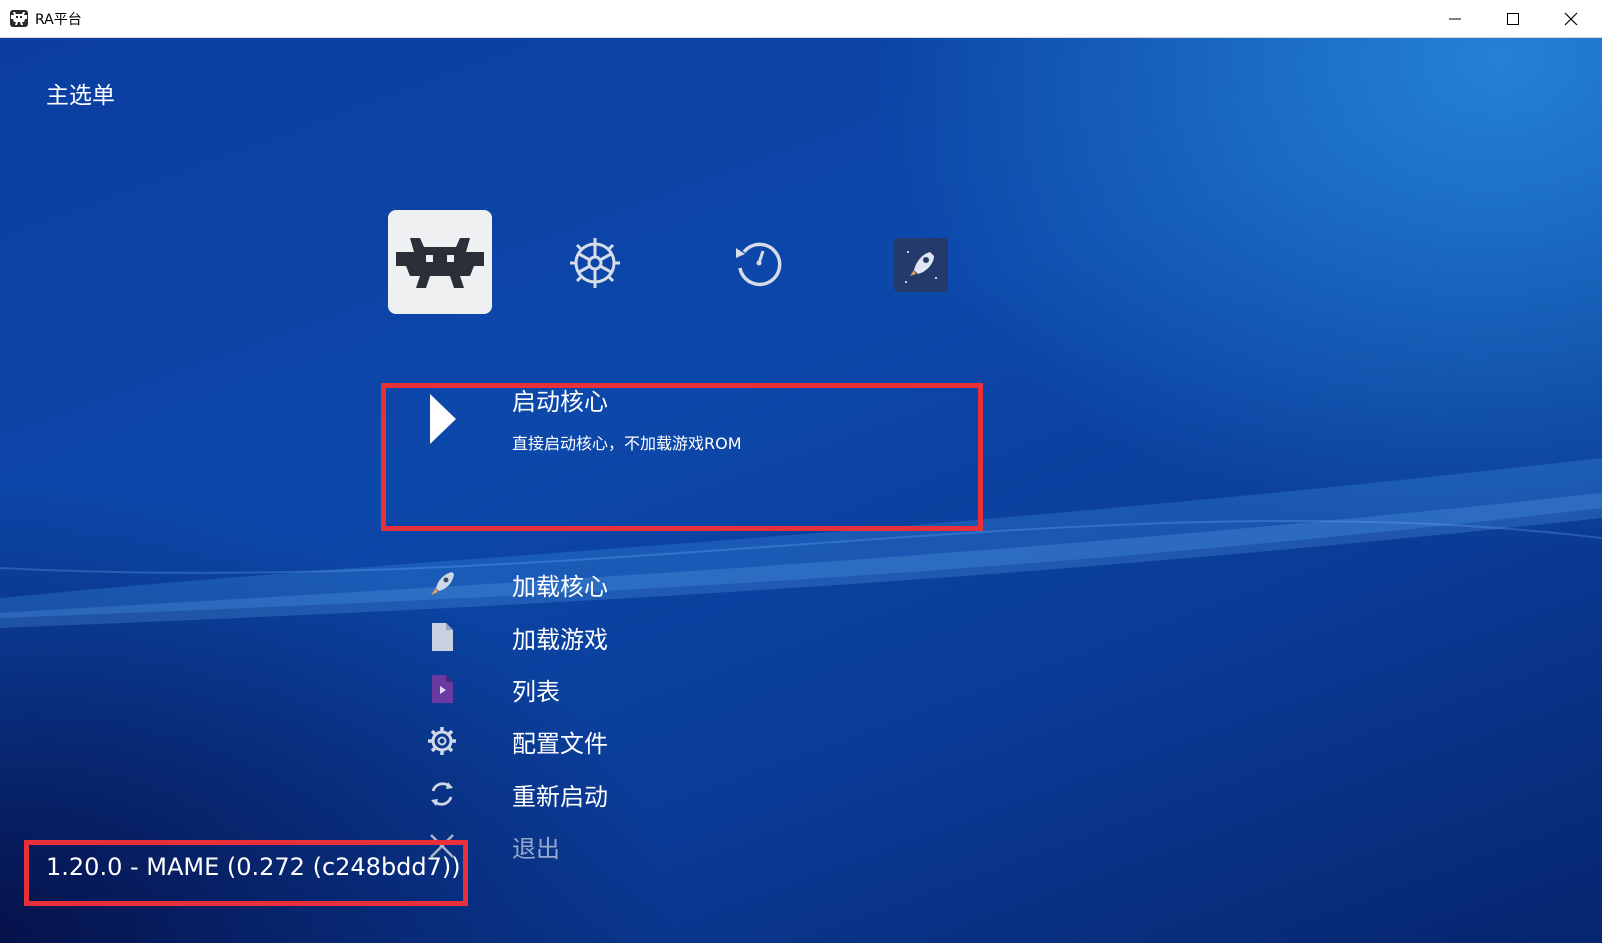 This screenshot has height=943, width=1602. What do you see at coordinates (627, 443) in the screenshot?
I see `menu-item-sublabel: 直接启动核心，不加载游戏ROM` at bounding box center [627, 443].